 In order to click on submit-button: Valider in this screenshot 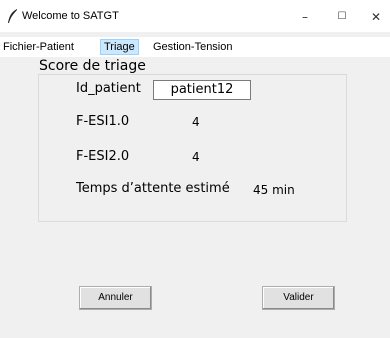, I will do `click(298, 298)`.